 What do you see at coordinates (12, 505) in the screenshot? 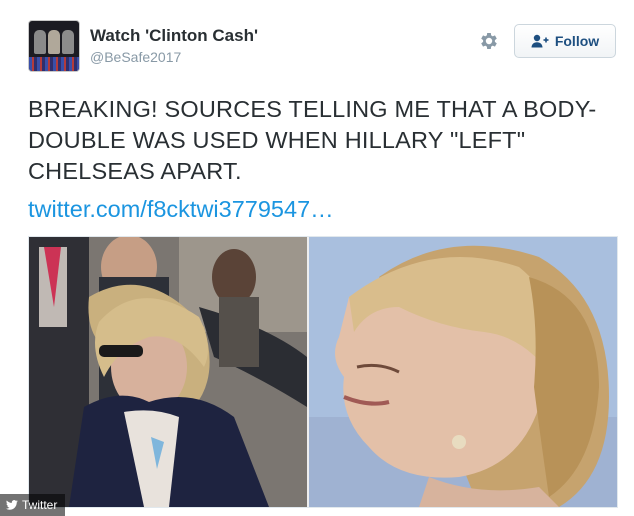
I see `twitter-bird-icon` at bounding box center [12, 505].